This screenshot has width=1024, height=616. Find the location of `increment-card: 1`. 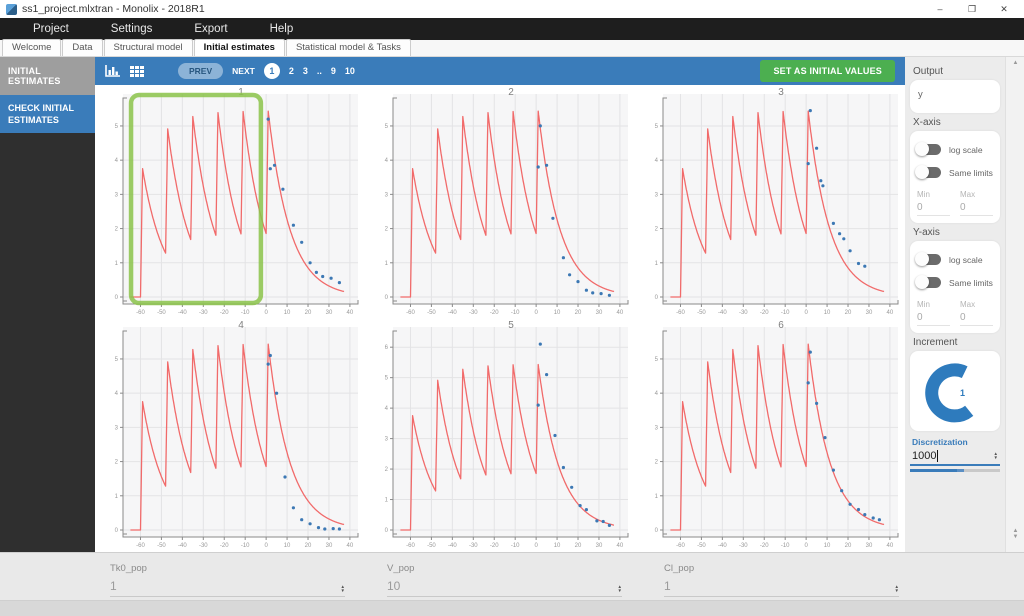

increment-card: 1 is located at coordinates (955, 391).